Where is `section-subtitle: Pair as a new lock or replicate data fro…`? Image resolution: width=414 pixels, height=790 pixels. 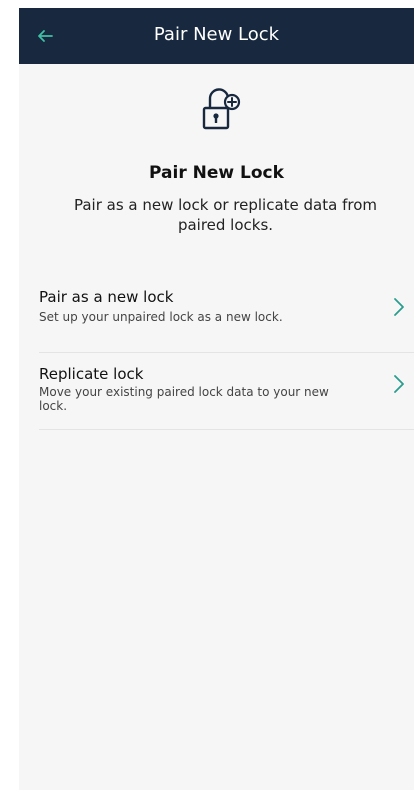 section-subtitle: Pair as a new lock or replicate data fro… is located at coordinates (225, 215).